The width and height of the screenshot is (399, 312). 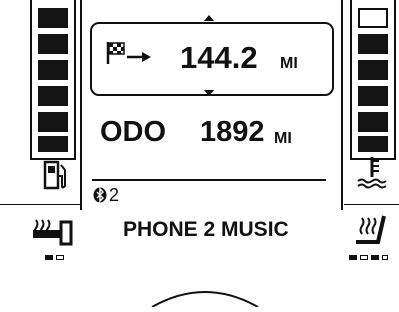 I want to click on odo-value: 1892, so click(x=232, y=132).